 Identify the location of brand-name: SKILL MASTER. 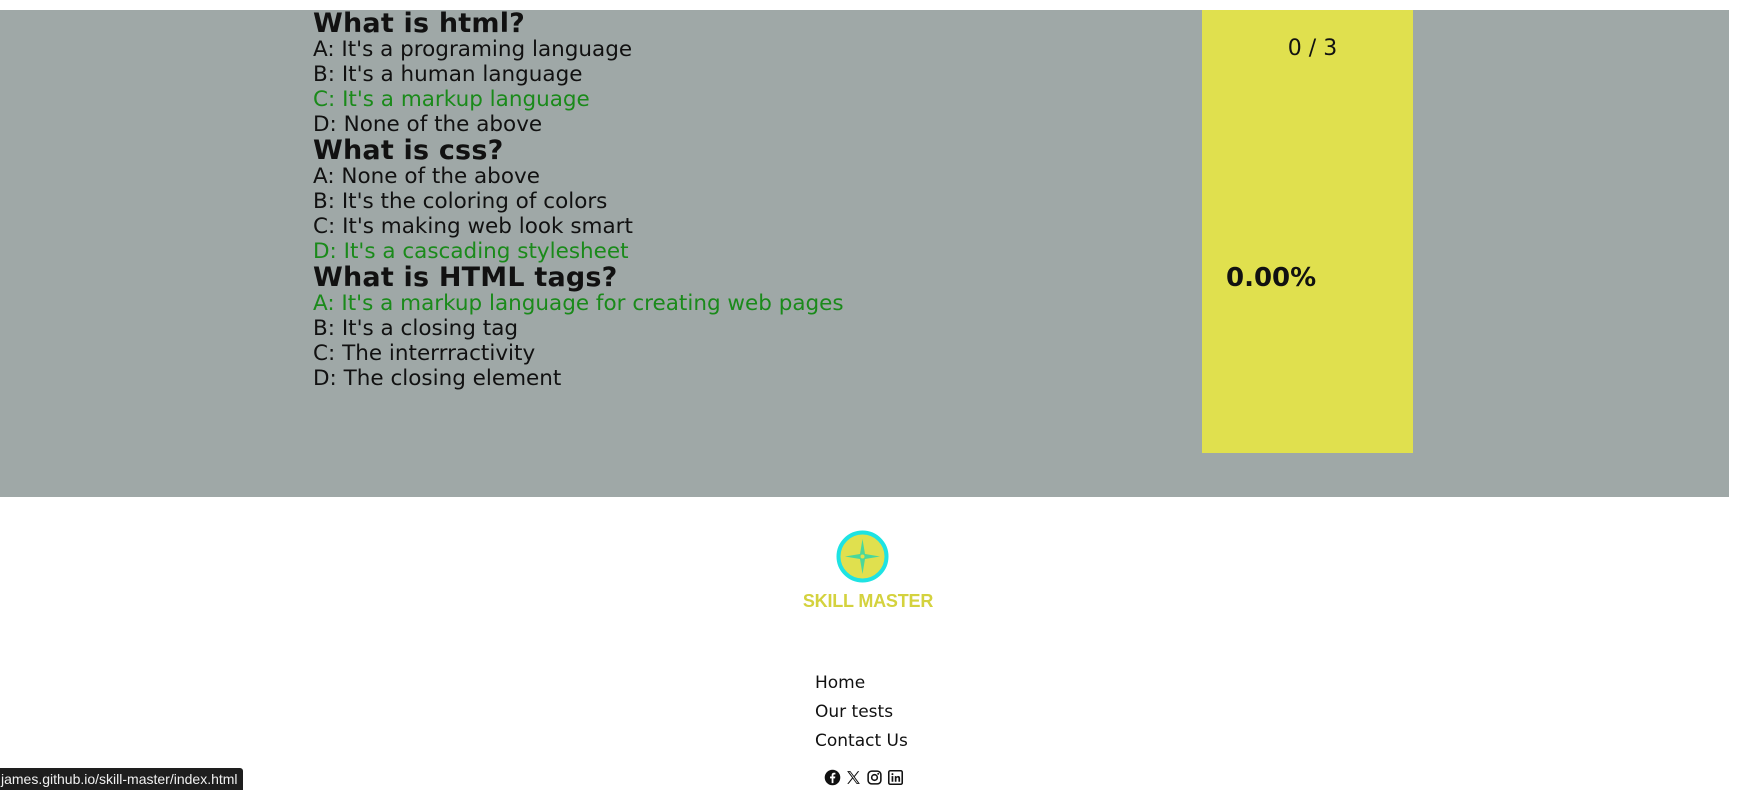
(868, 601).